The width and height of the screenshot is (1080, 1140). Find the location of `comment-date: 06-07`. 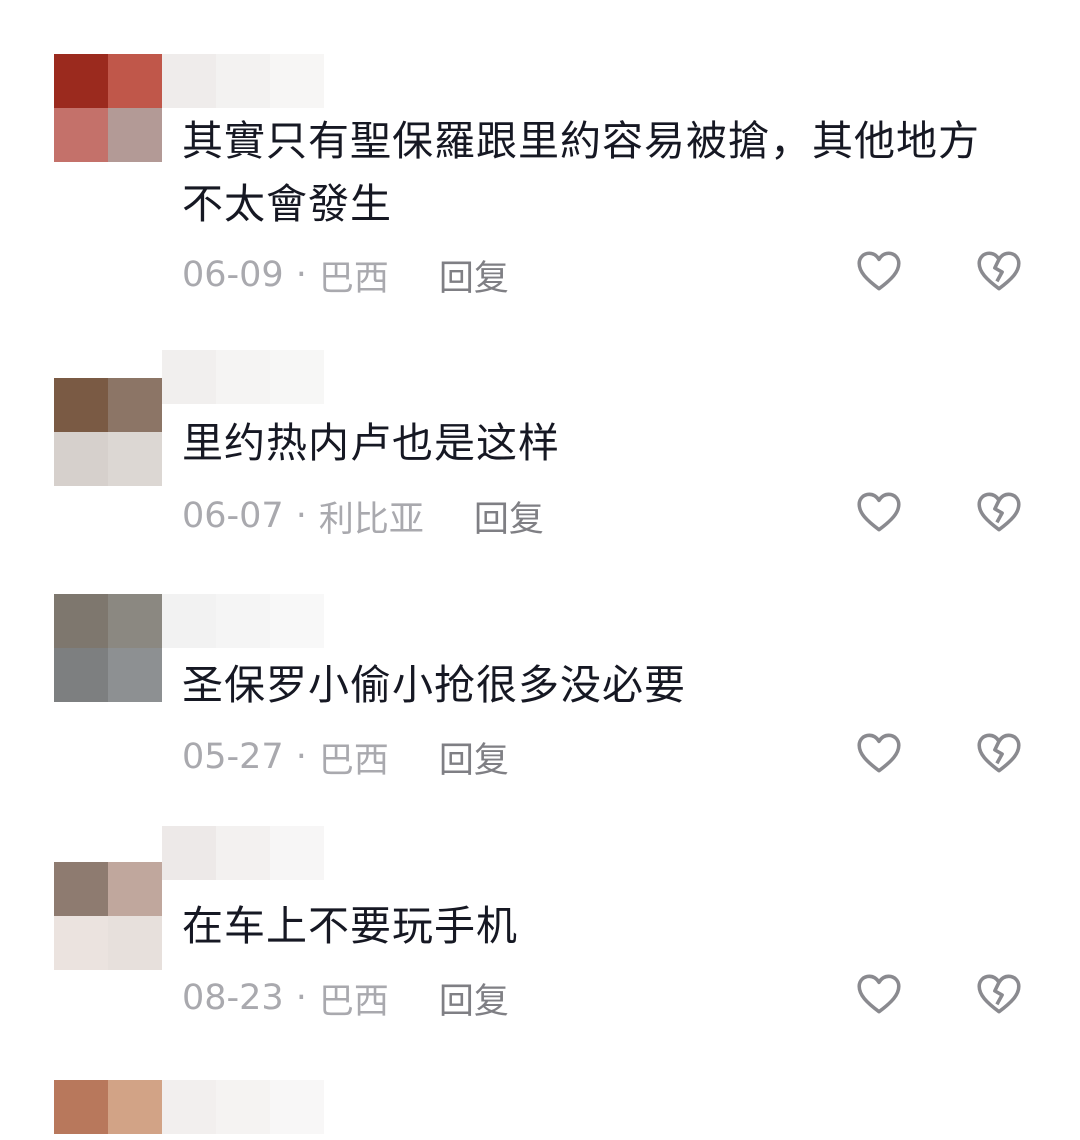

comment-date: 06-07 is located at coordinates (233, 516).